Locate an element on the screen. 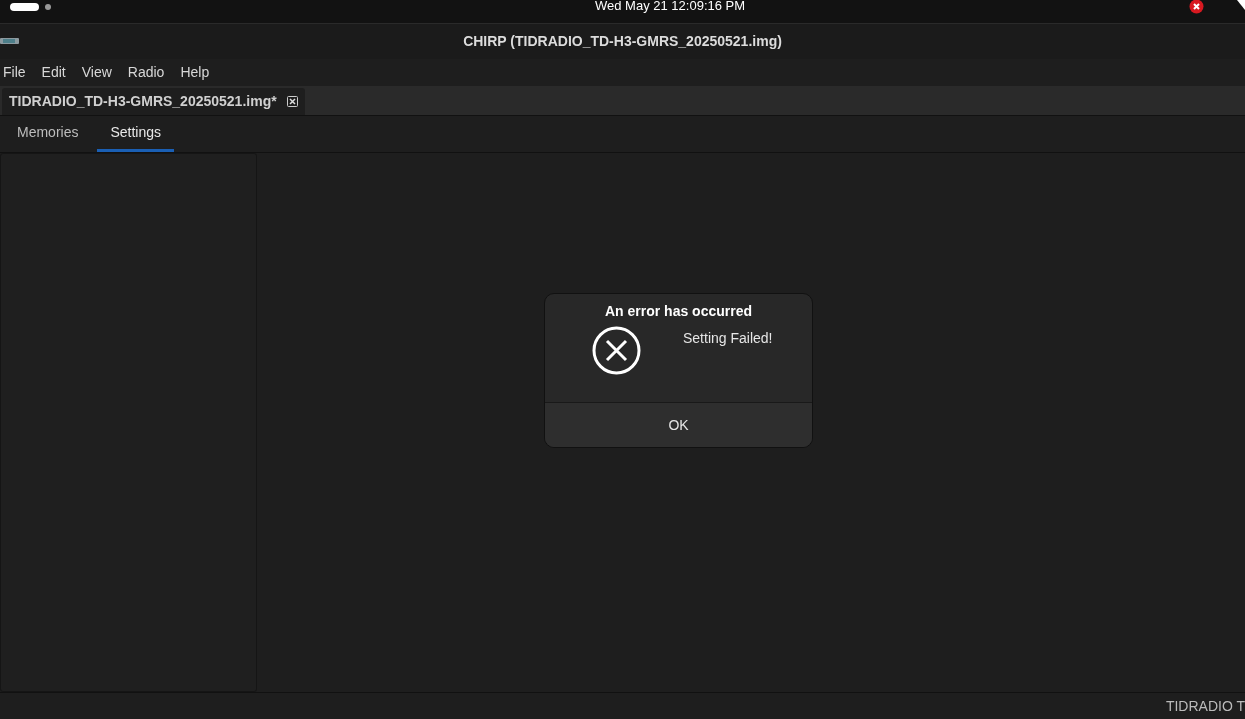  menu-item: File is located at coordinates (14, 72).